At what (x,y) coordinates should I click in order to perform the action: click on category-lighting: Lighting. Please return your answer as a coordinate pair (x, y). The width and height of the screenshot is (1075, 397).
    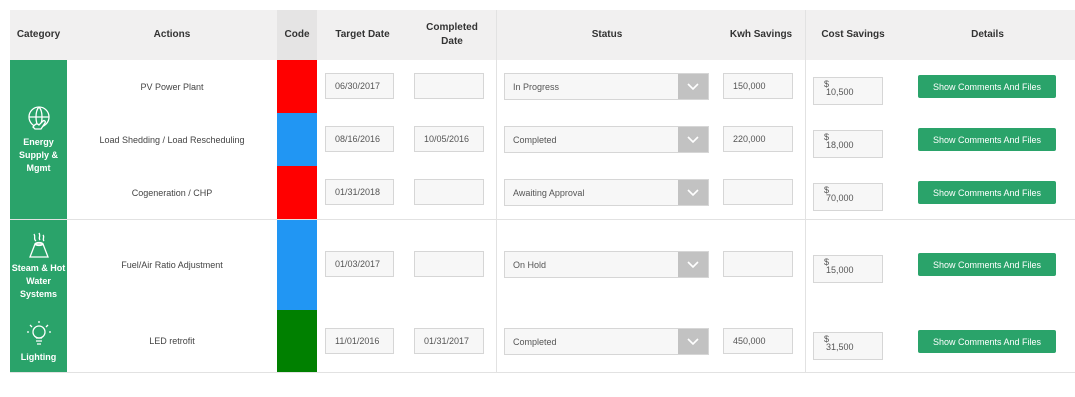
    Looking at the image, I should click on (38, 341).